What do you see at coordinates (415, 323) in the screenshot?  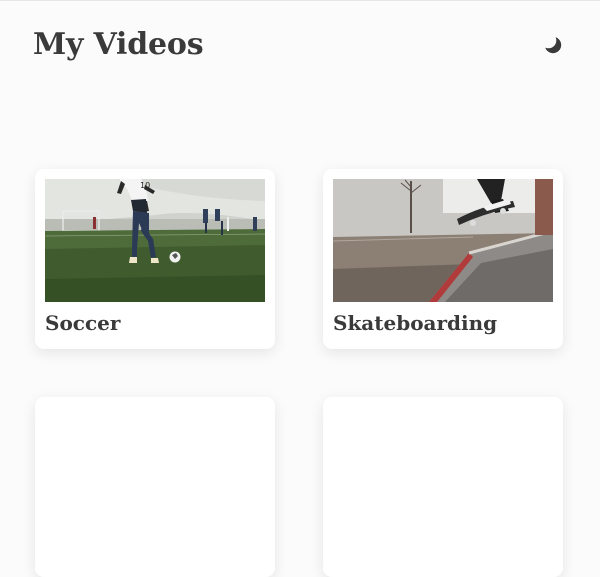 I see `video-title: Skateboarding` at bounding box center [415, 323].